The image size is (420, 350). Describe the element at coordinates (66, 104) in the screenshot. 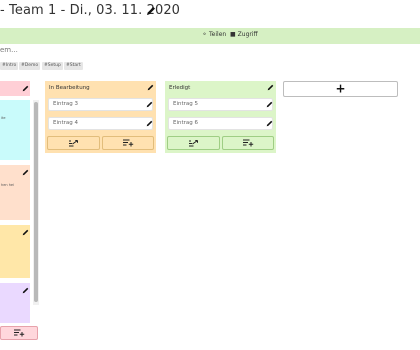

I see `card-label: Eintrag 3` at that location.